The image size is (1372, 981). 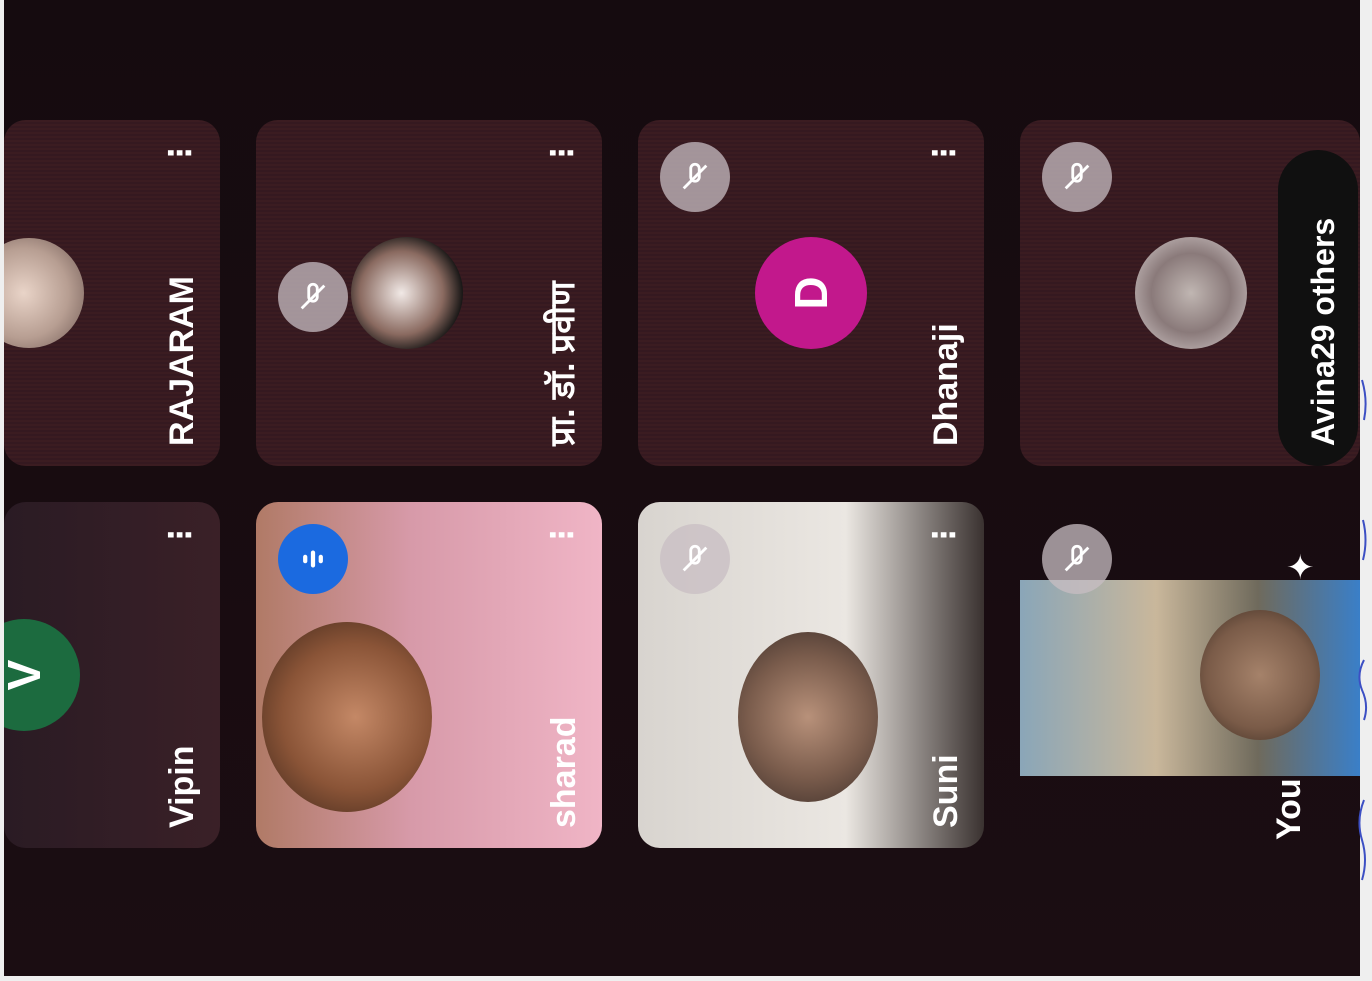 What do you see at coordinates (112, 675) in the screenshot?
I see `participant-tile-vipin: V Vipin ⋮` at bounding box center [112, 675].